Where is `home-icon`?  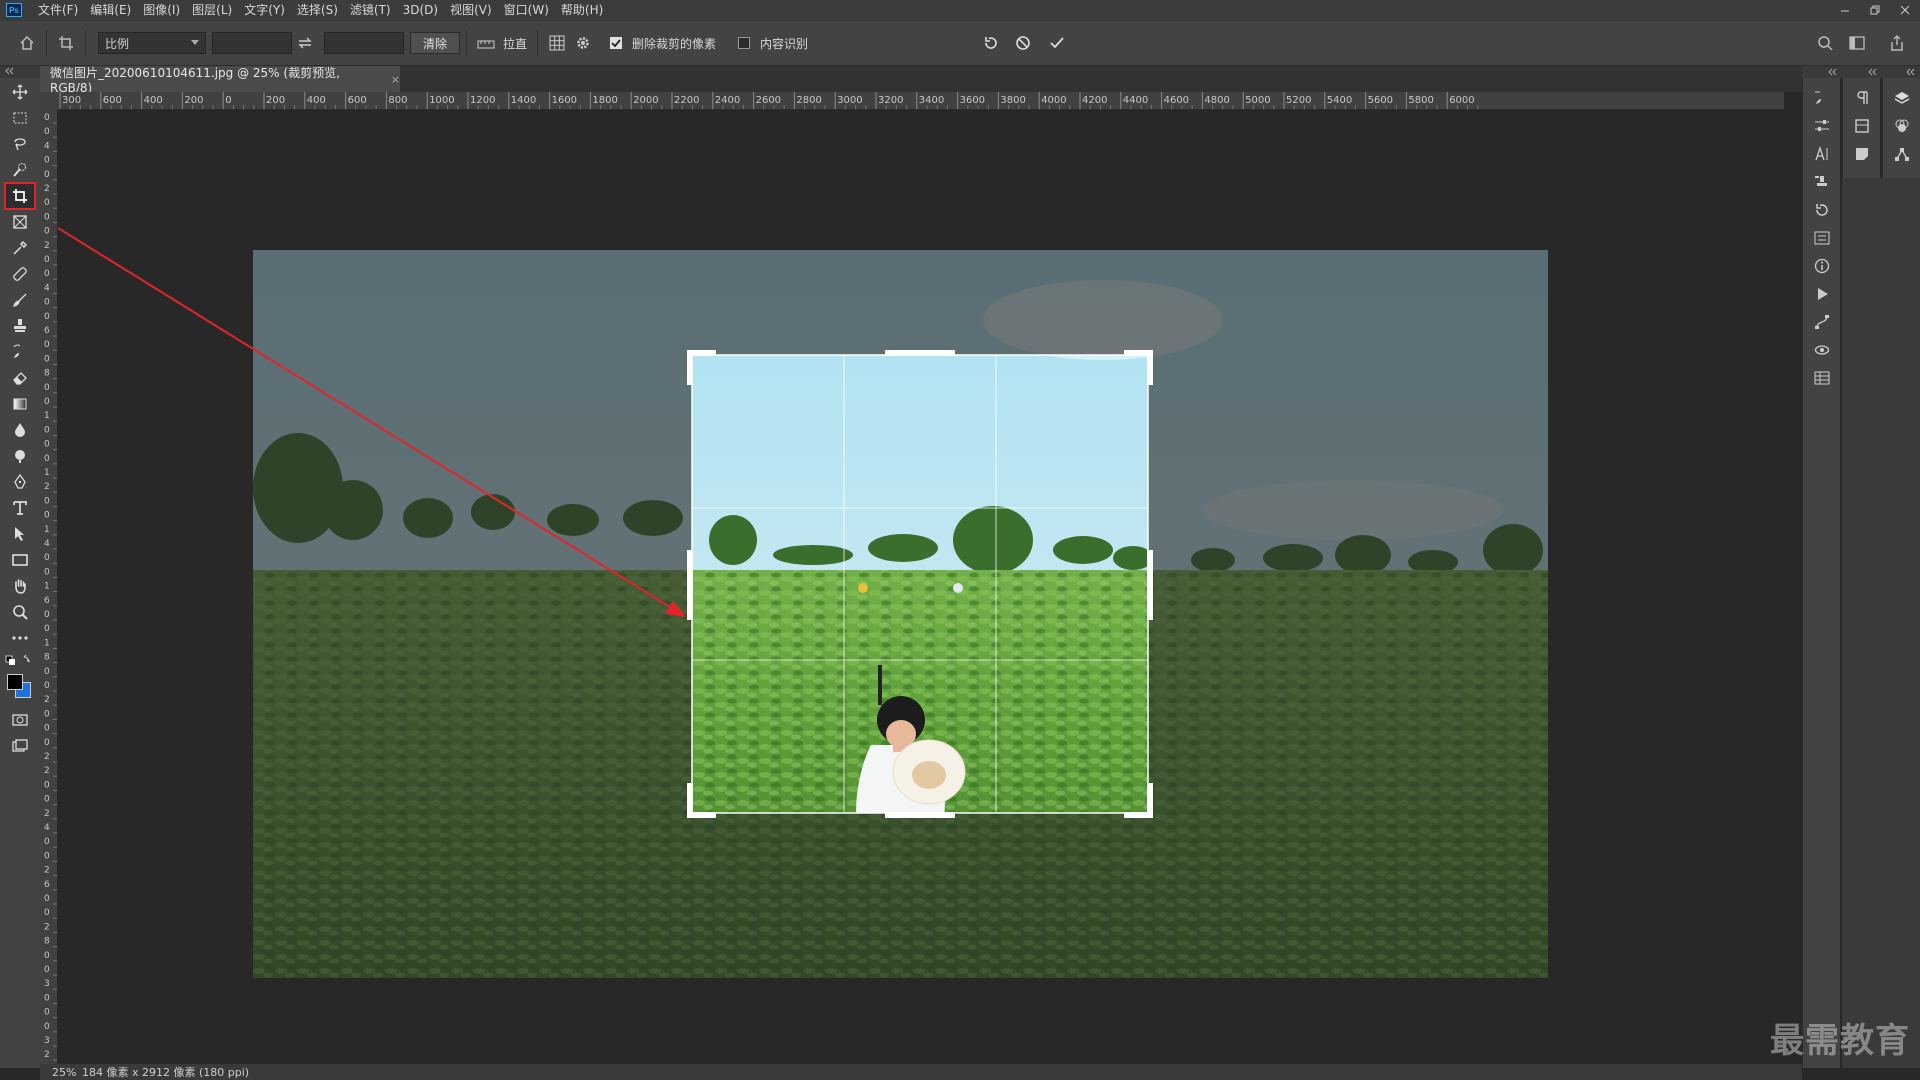
home-icon is located at coordinates (27, 43).